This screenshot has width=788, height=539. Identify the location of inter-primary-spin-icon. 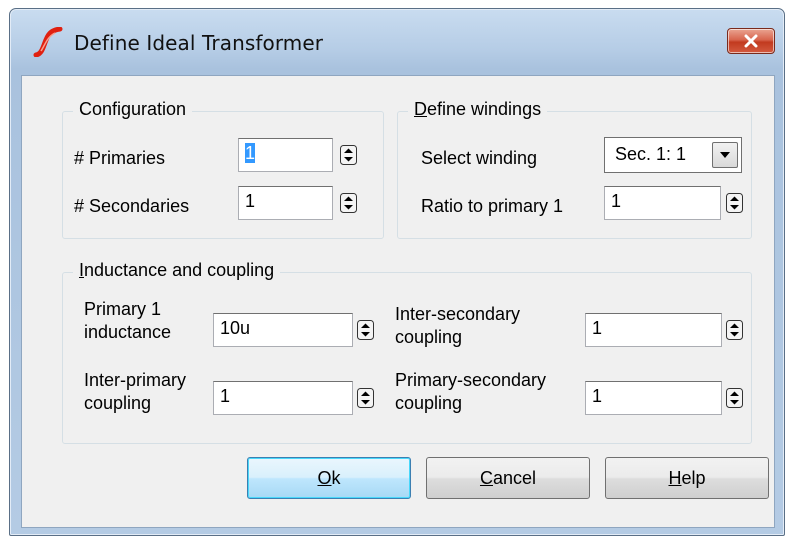
(365, 398).